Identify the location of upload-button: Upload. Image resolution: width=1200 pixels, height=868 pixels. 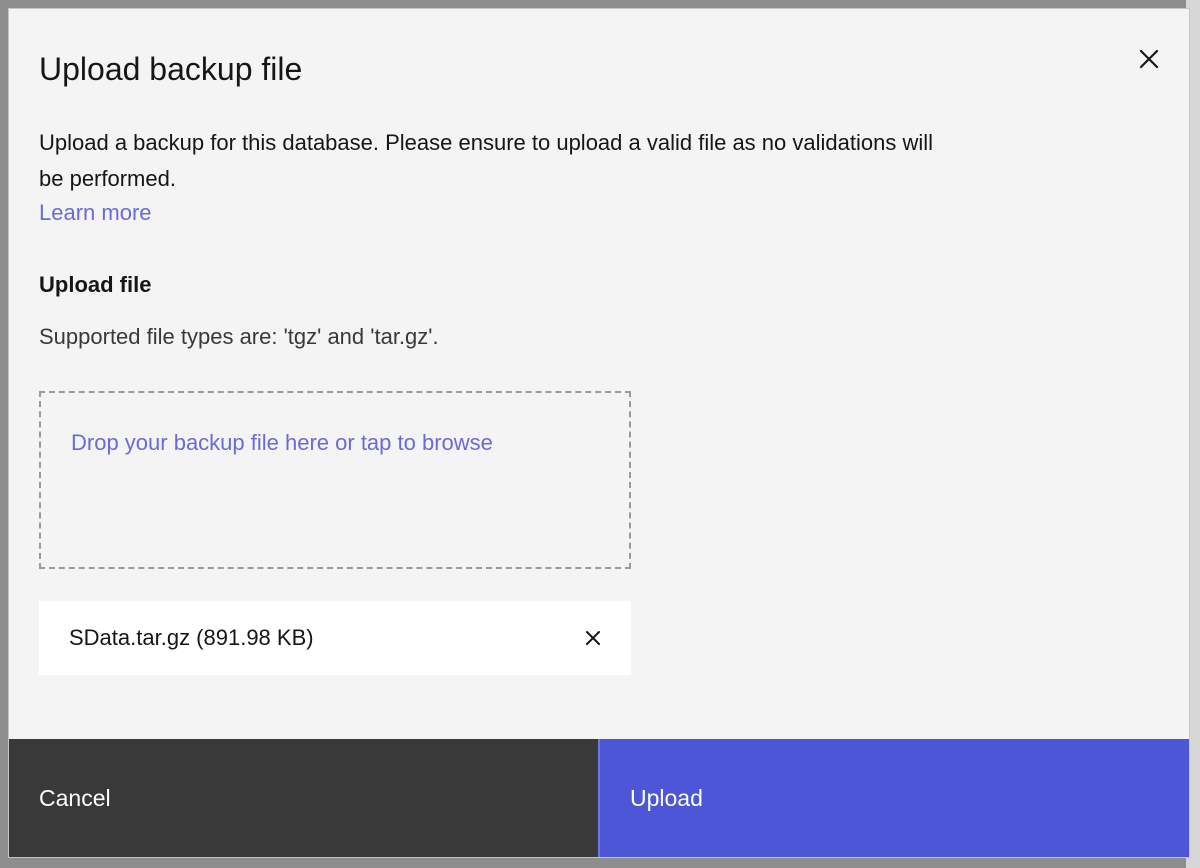
(893, 798).